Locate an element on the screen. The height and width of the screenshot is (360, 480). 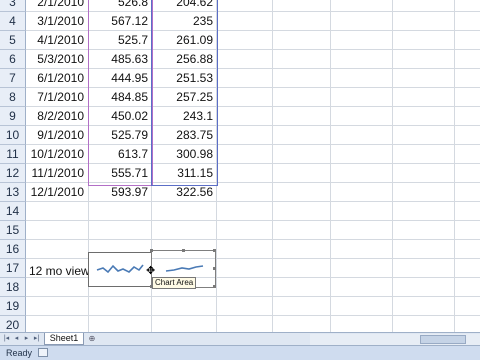
date-cell: 3/1/2010 is located at coordinates (55, 21).